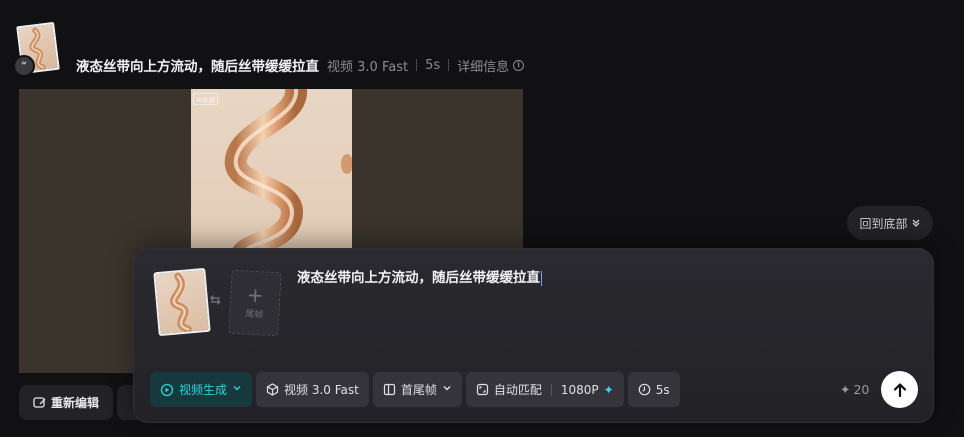  Describe the element at coordinates (608, 389) in the screenshot. I see `sparkle-icon: ✦` at that location.